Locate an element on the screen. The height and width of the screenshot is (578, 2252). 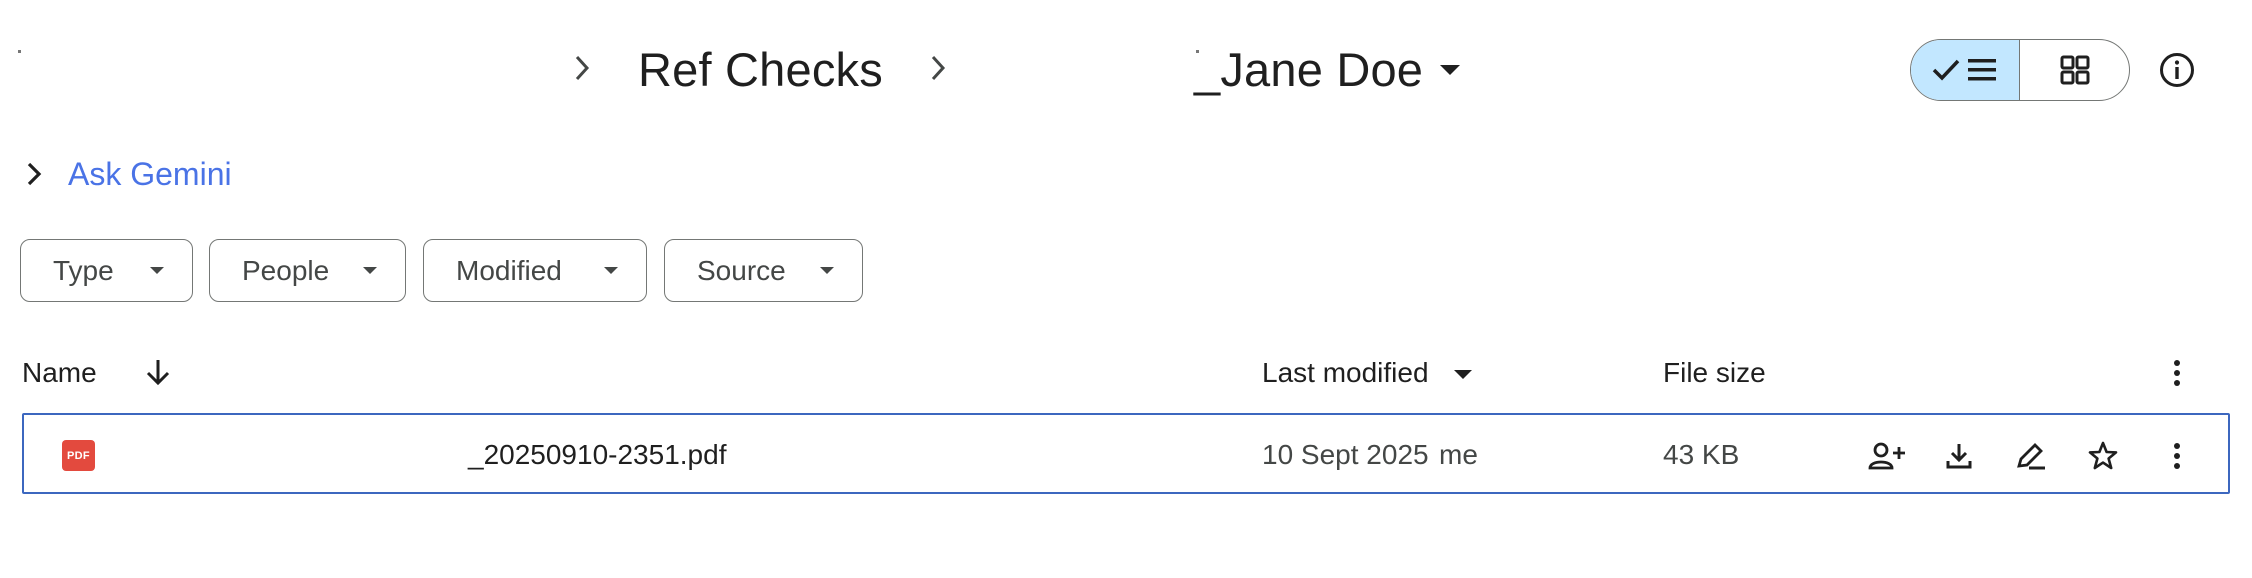
breadcrumb-parent: Ref Checks is located at coordinates (760, 69).